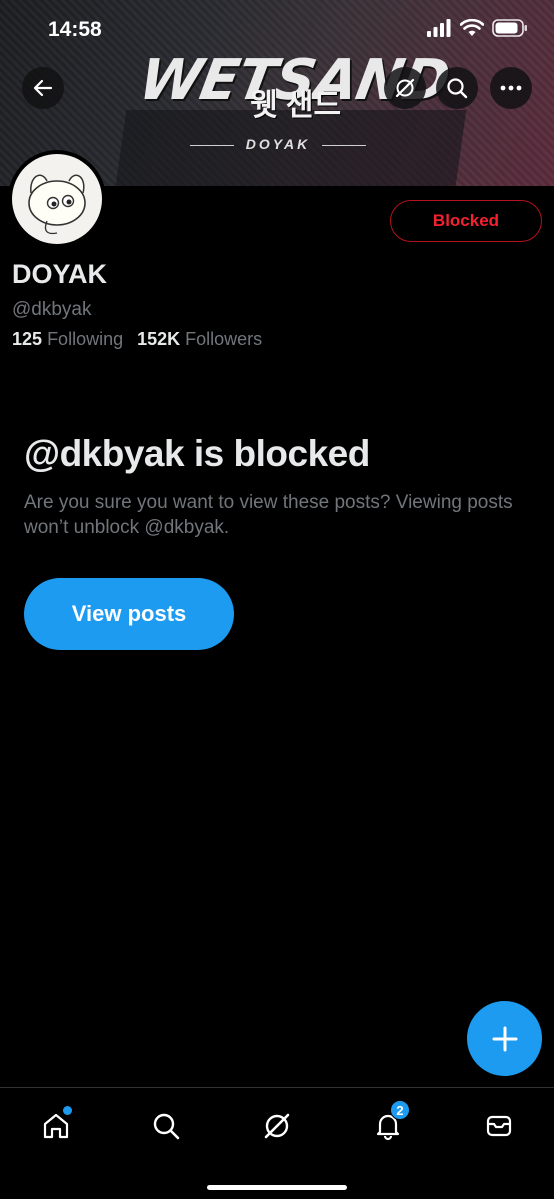 This screenshot has width=554, height=1199. Describe the element at coordinates (85, 339) in the screenshot. I see `following-label: Following` at that location.